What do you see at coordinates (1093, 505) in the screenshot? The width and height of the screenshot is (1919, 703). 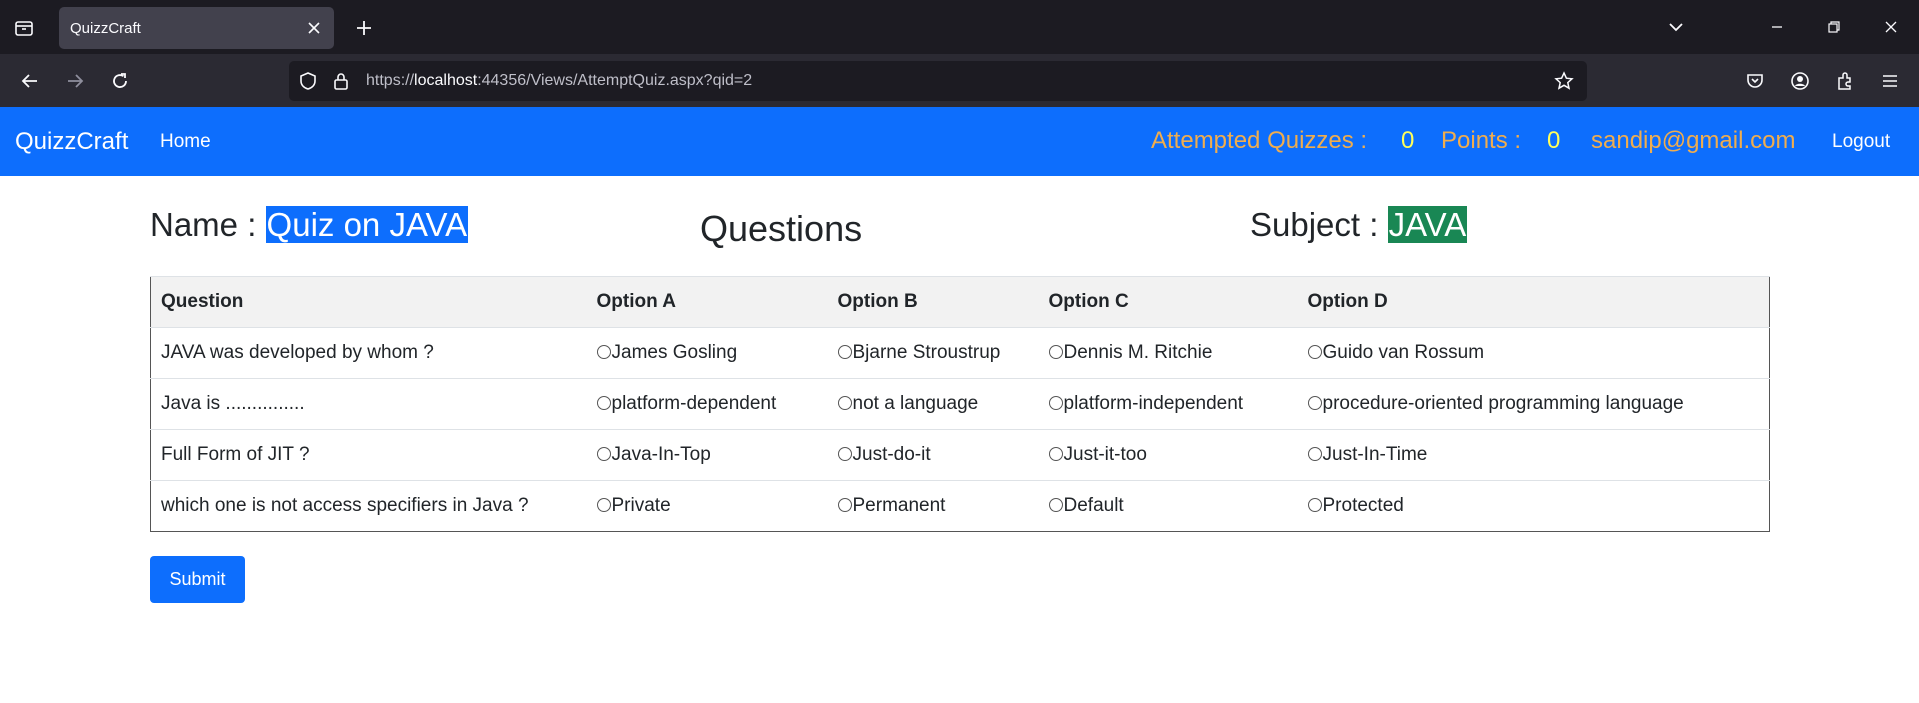 I see `option-label: Default` at bounding box center [1093, 505].